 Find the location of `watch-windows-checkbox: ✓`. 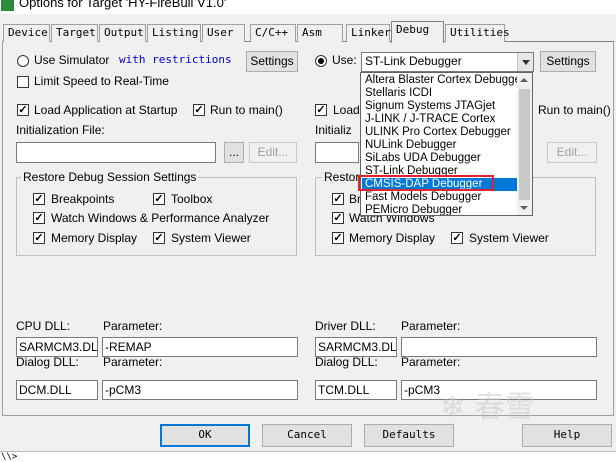

watch-windows-checkbox: ✓ is located at coordinates (39, 218).